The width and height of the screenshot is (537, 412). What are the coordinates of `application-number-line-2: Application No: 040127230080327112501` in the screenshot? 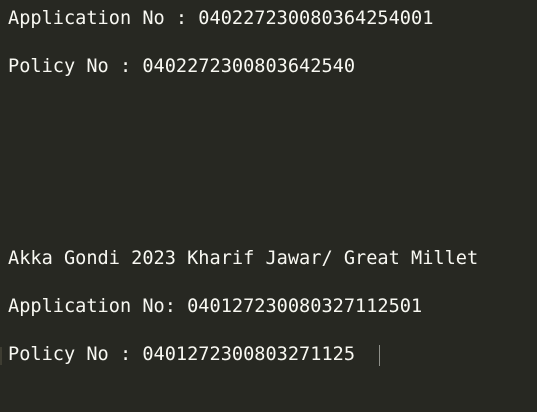 It's located at (215, 306).